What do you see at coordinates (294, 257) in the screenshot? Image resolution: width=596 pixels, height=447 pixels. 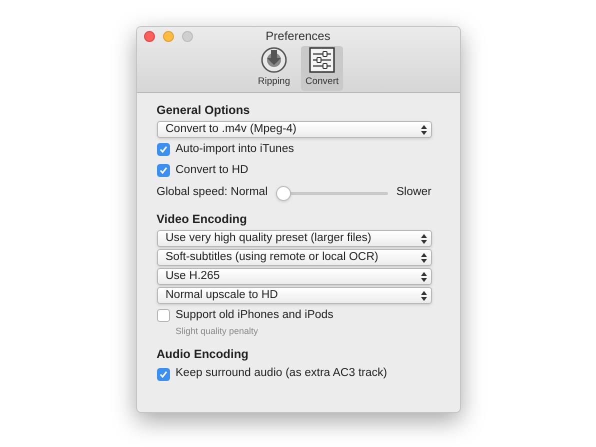 I see `popup-menu: Soft-subtitles (using remote or local OCR)` at bounding box center [294, 257].